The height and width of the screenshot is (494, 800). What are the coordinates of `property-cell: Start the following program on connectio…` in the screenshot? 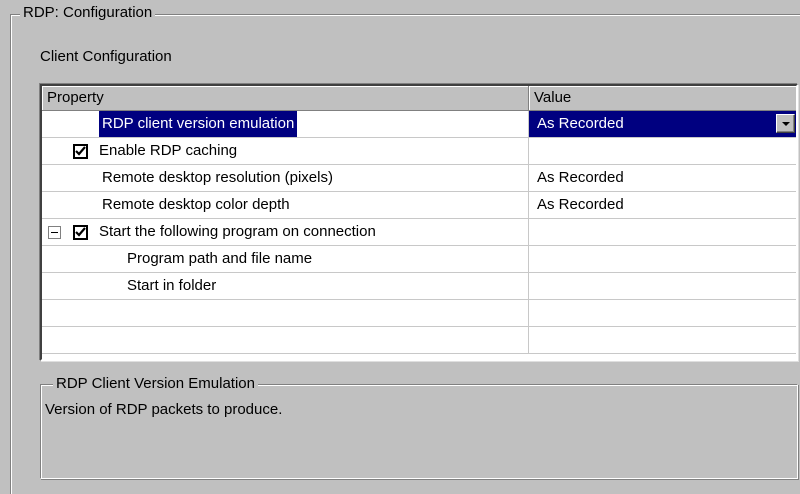 It's located at (285, 232).